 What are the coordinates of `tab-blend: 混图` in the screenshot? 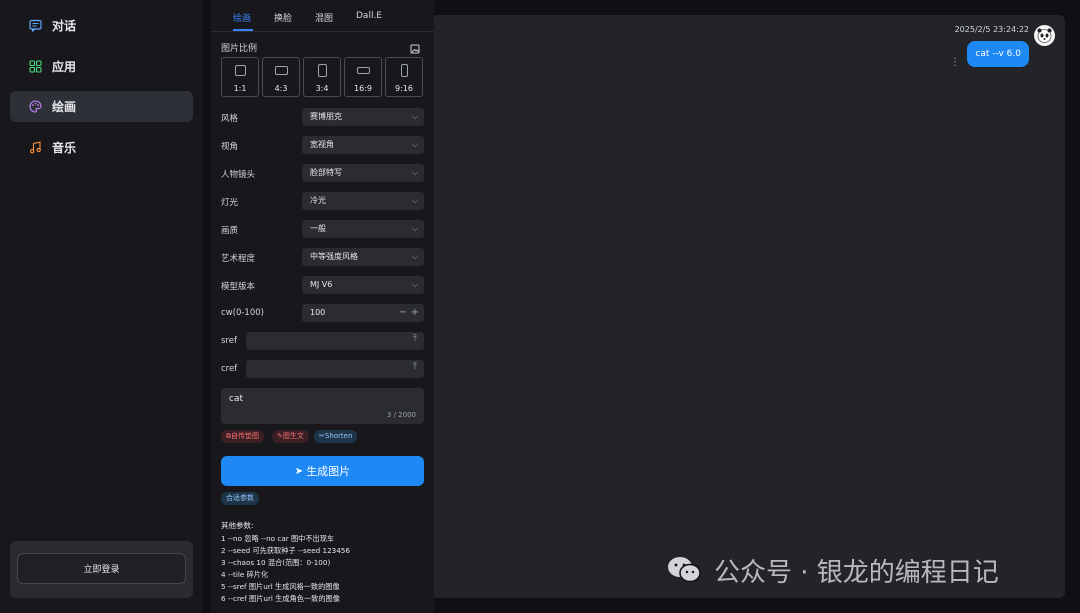 It's located at (324, 17).